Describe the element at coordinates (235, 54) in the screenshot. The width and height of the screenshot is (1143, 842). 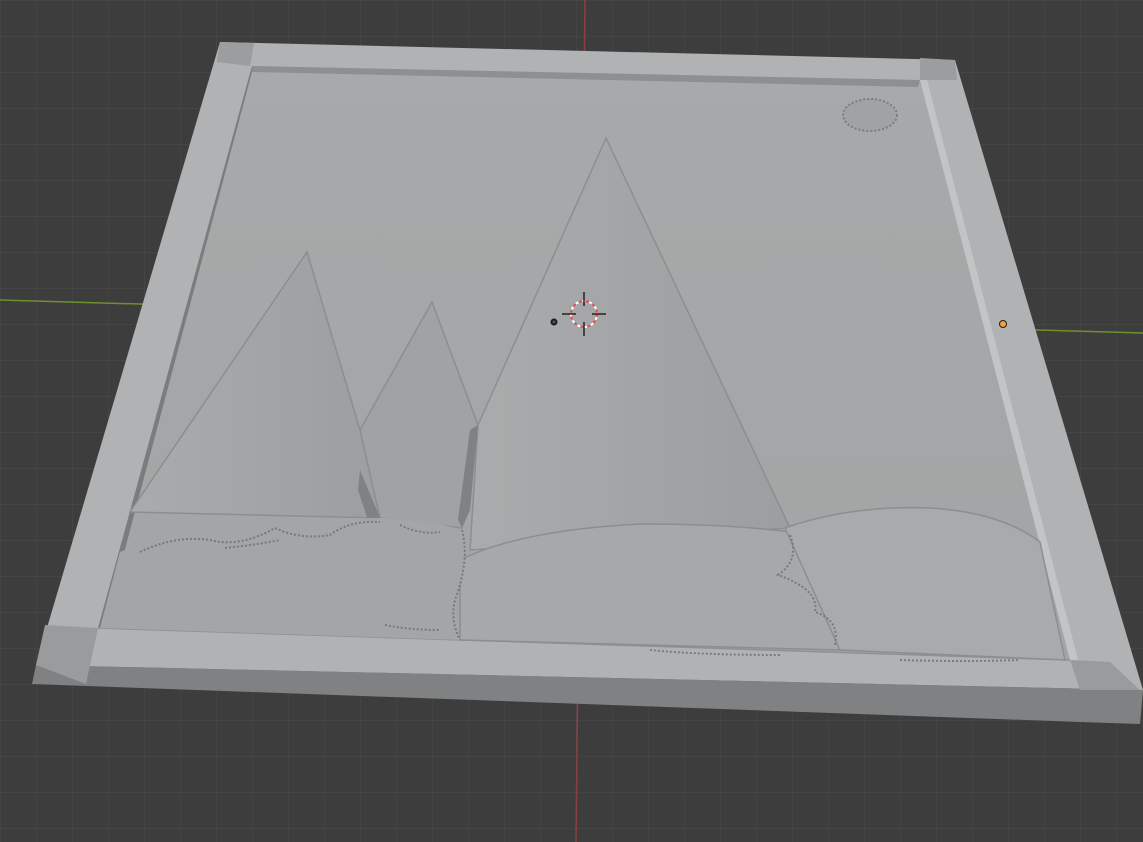
I see `frame-corner-tl` at that location.